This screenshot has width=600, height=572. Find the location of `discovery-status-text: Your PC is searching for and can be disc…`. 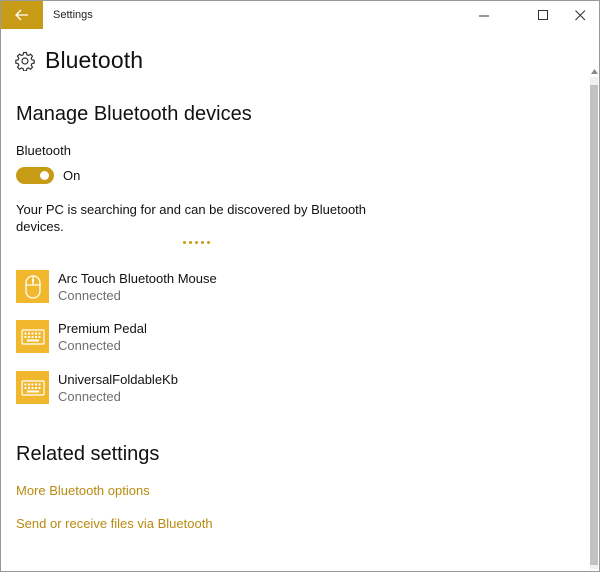

discovery-status-text: Your PC is searching for and can be disc… is located at coordinates (191, 218).